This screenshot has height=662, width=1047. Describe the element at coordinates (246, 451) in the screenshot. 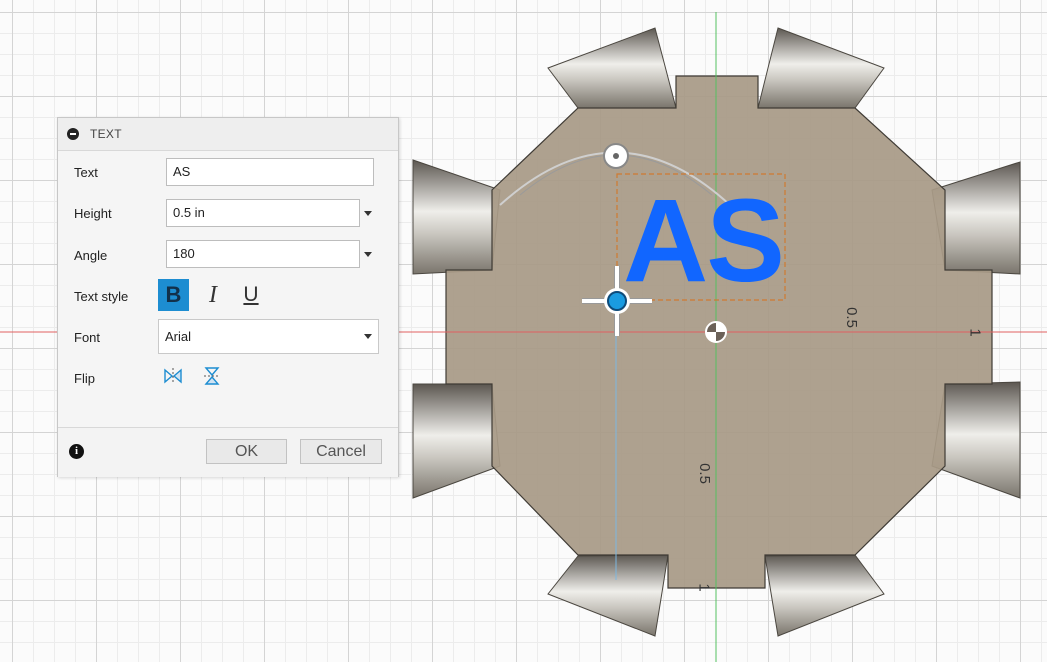

I see `ok-button: OK` at that location.